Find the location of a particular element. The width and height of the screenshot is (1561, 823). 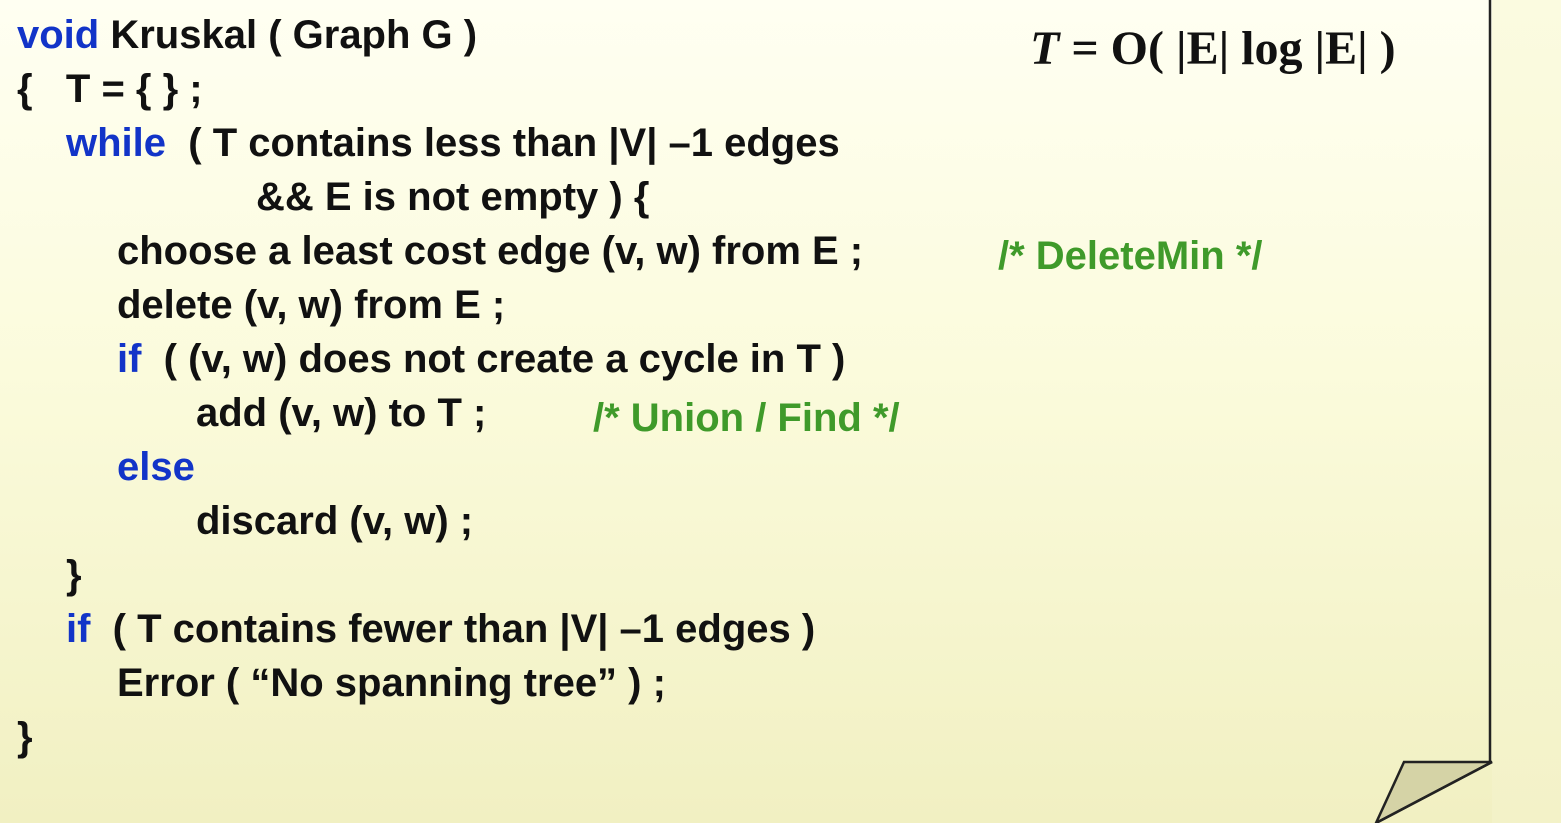

close-brace-while: } is located at coordinates (74, 575).